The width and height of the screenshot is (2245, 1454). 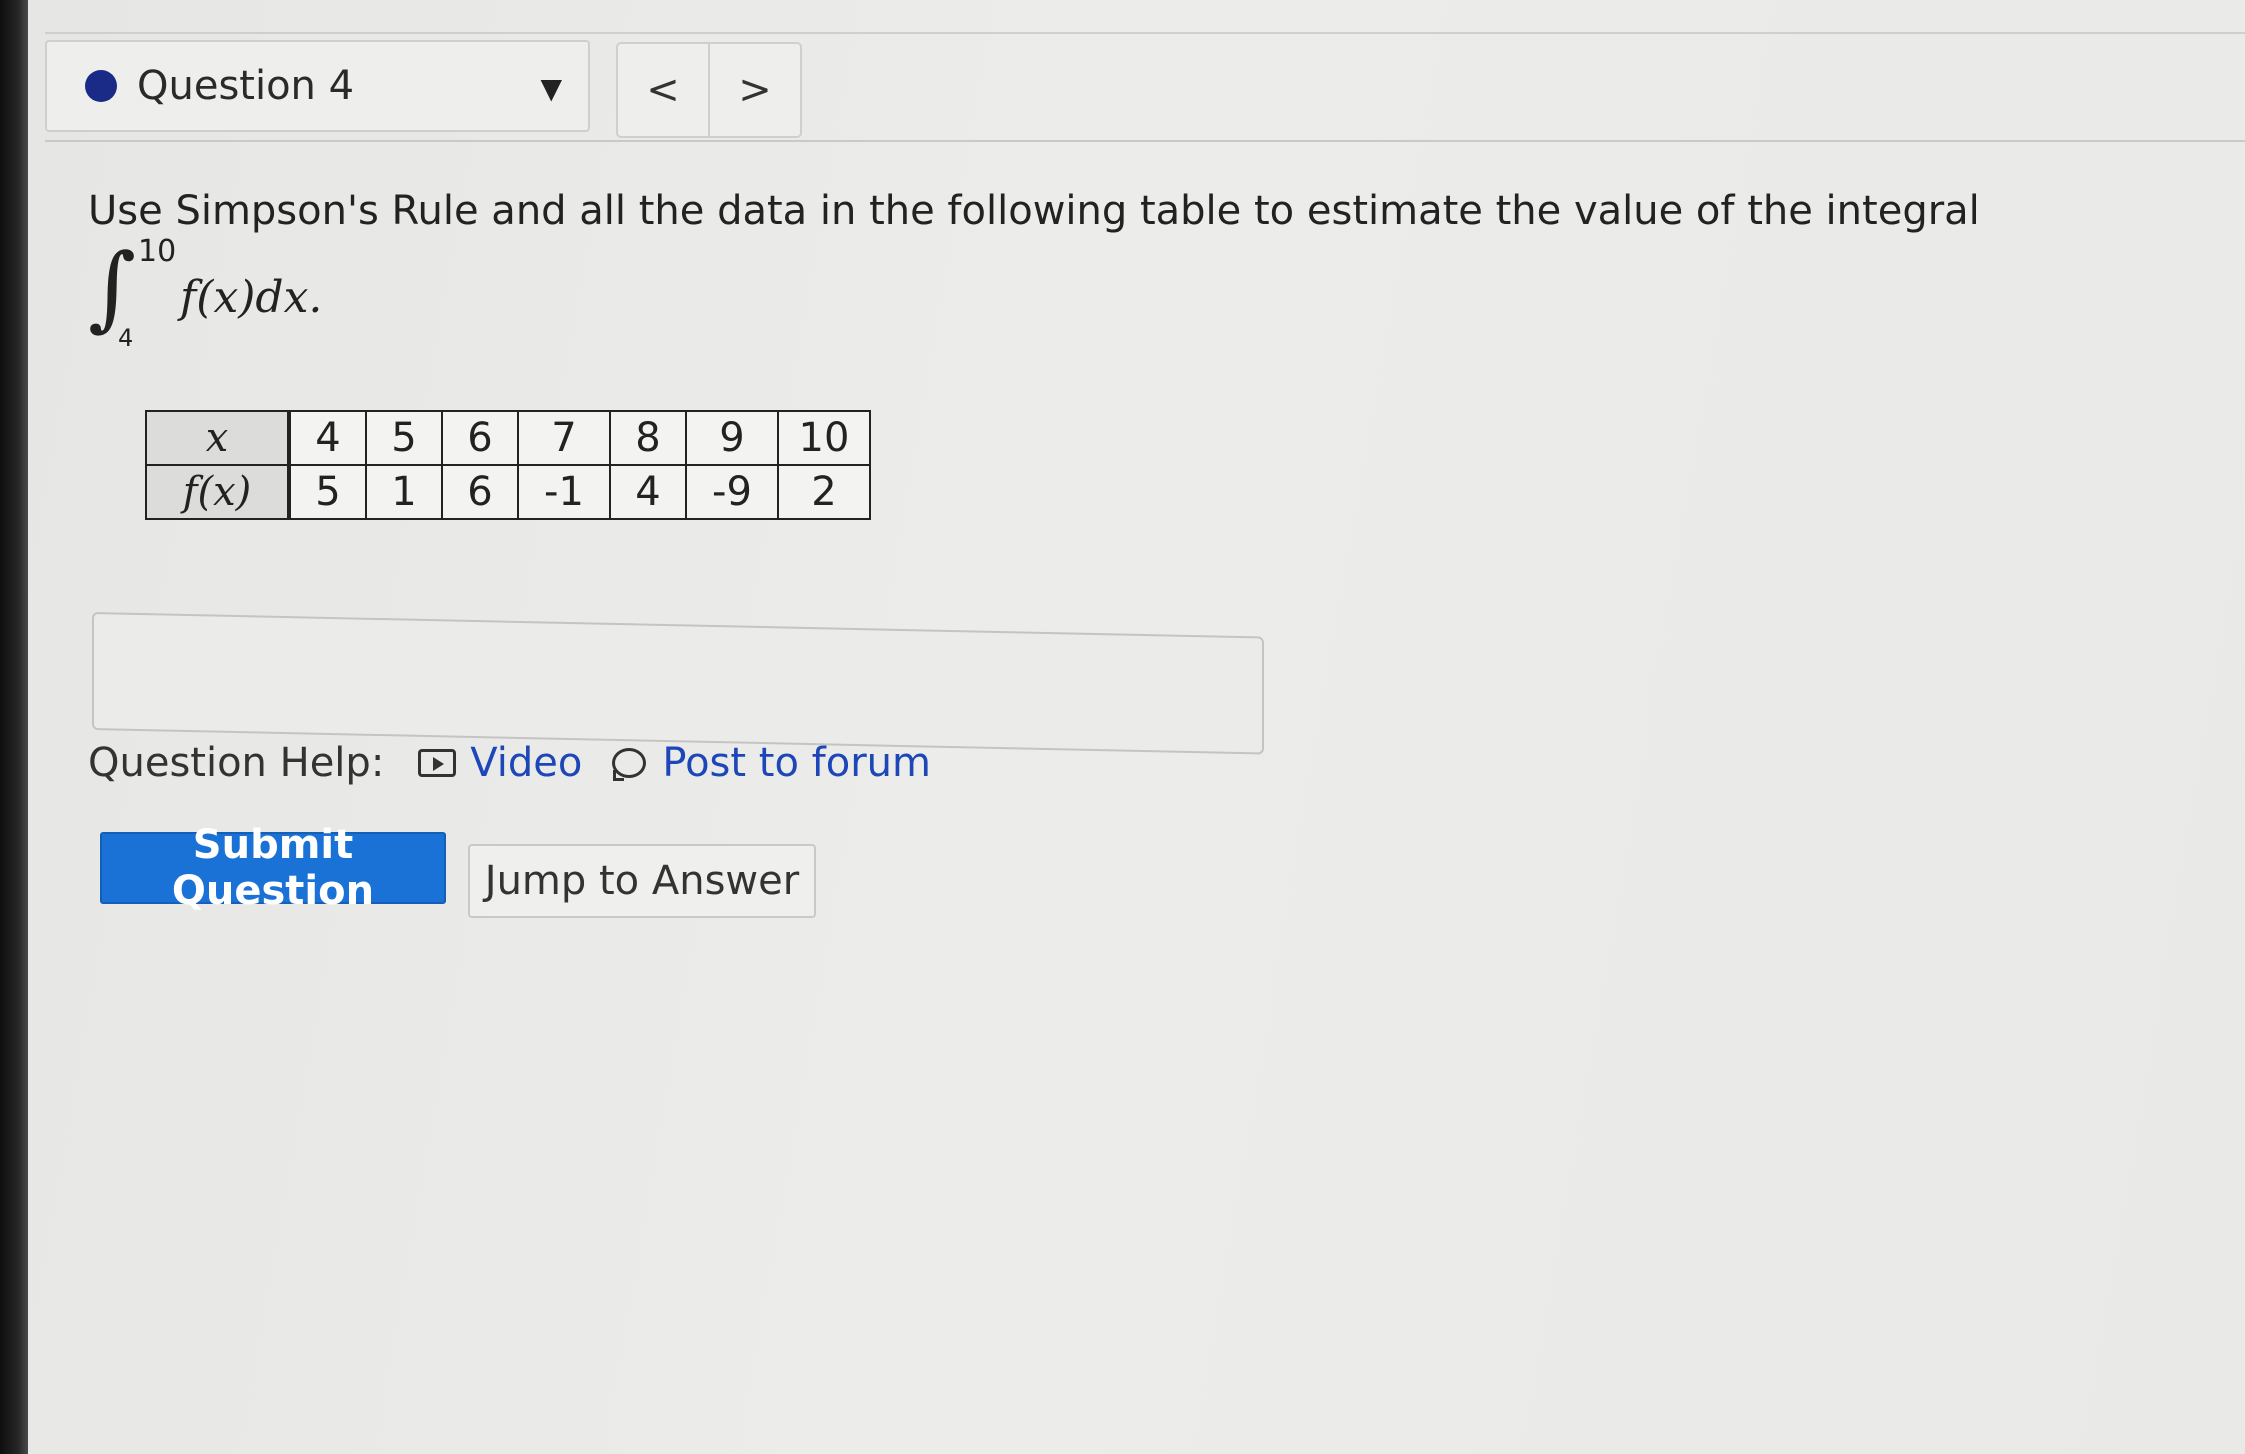 I want to click on table-row-x: x 4 5 6 7 8 9 10, so click(x=508, y=438).